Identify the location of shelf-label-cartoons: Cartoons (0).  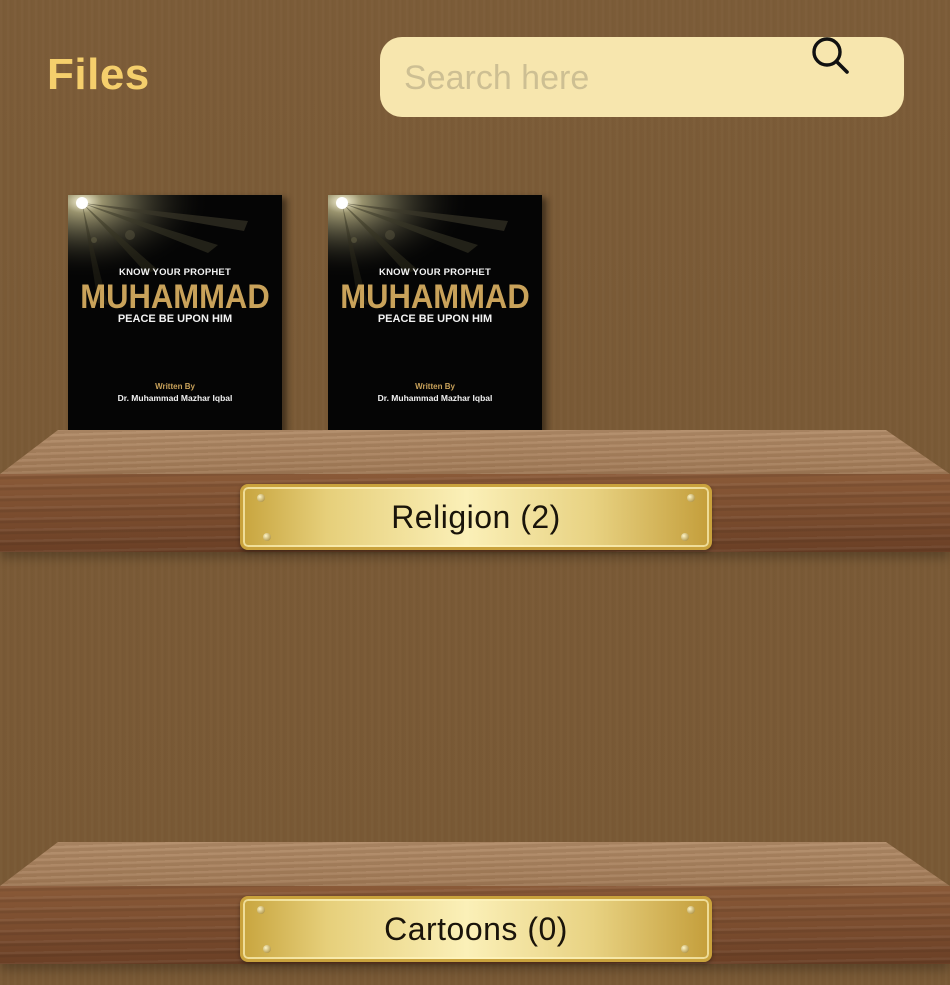
(476, 929).